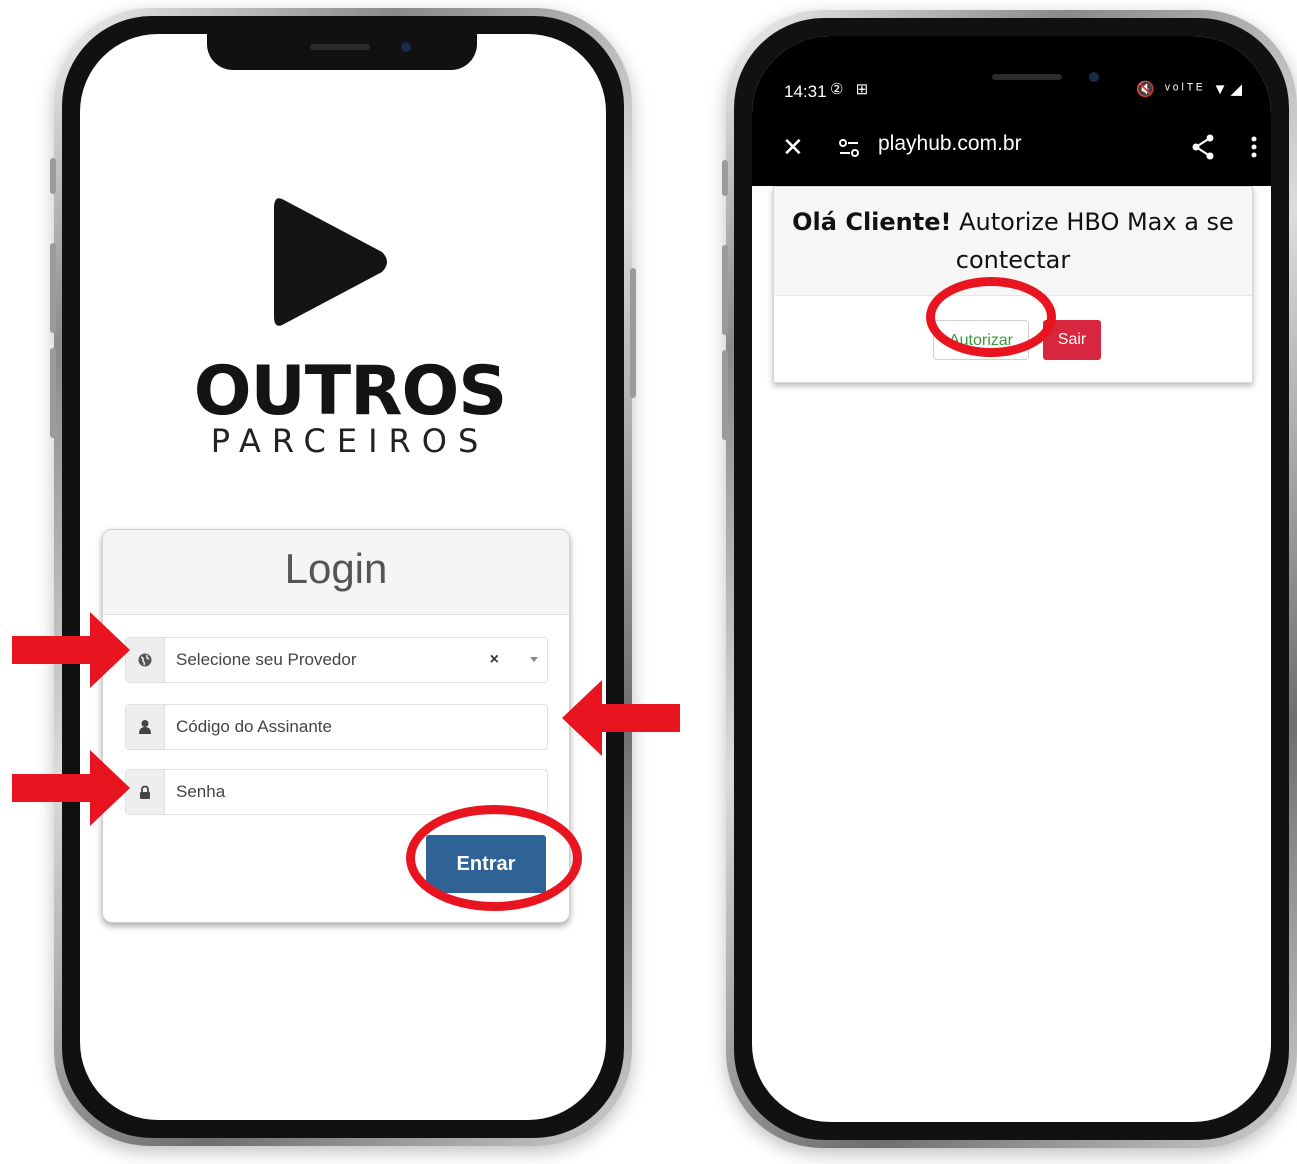  What do you see at coordinates (145, 727) in the screenshot?
I see `user-icon` at bounding box center [145, 727].